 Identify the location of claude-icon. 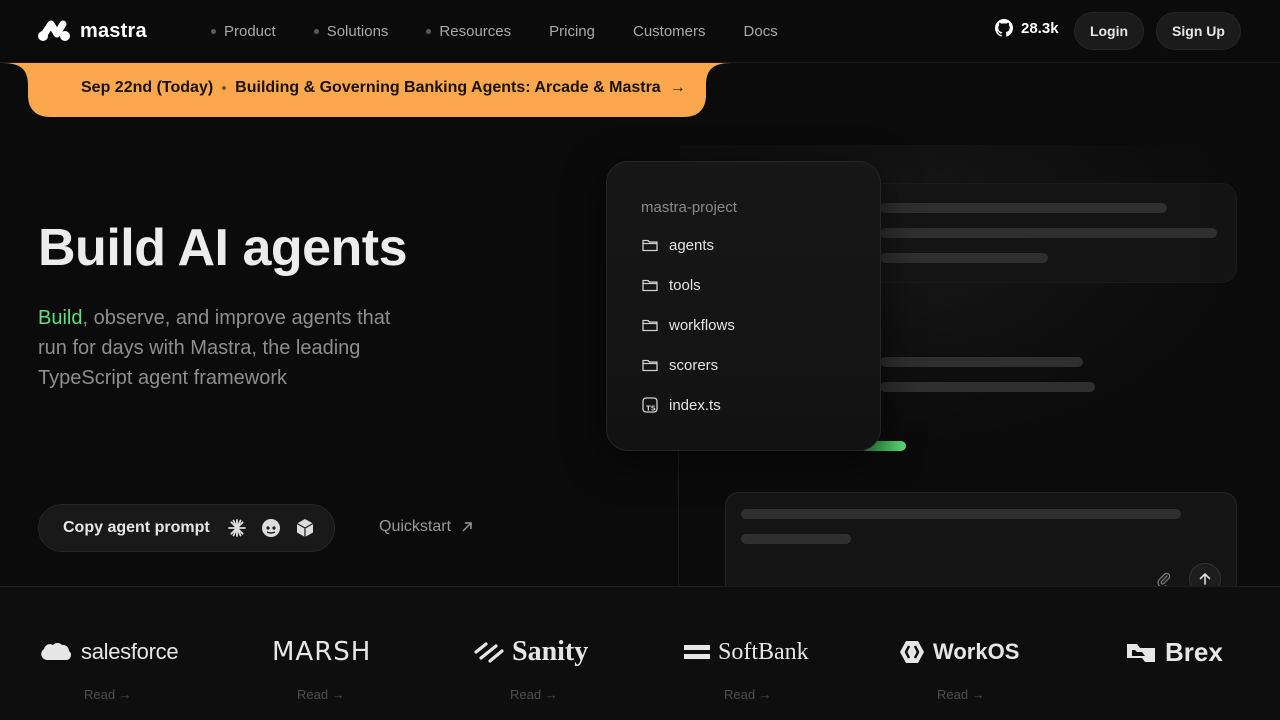
(237, 528).